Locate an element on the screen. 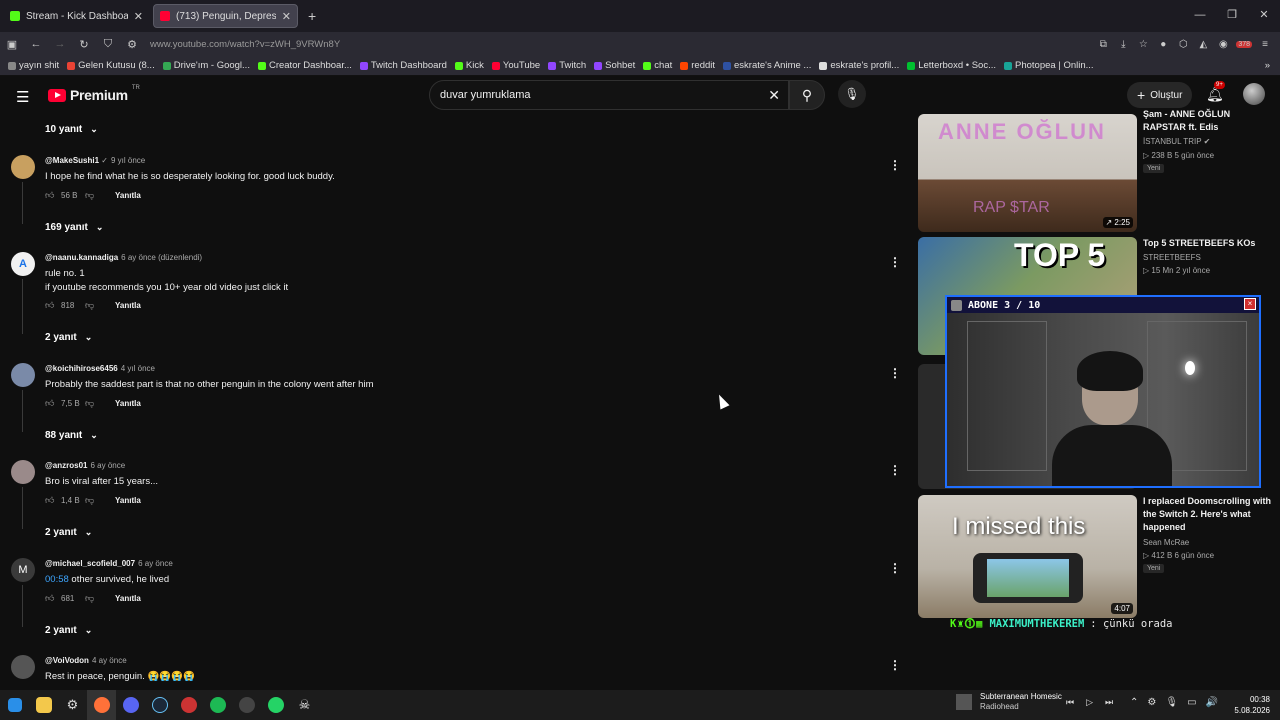 This screenshot has height=720, width=1280. timestamp-link: 00:58 is located at coordinates (57, 579).